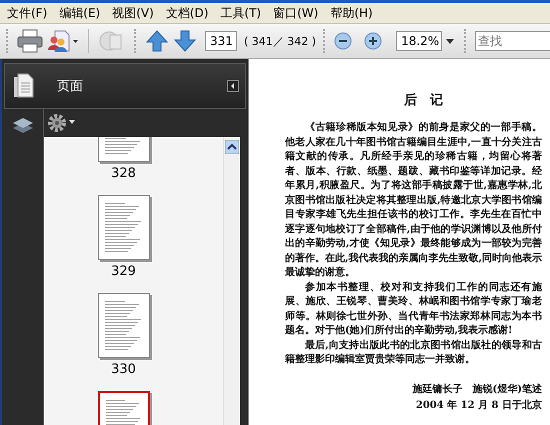 The width and height of the screenshot is (550, 425). Describe the element at coordinates (243, 13) in the screenshot. I see `menu-item: 工具(T)` at that location.